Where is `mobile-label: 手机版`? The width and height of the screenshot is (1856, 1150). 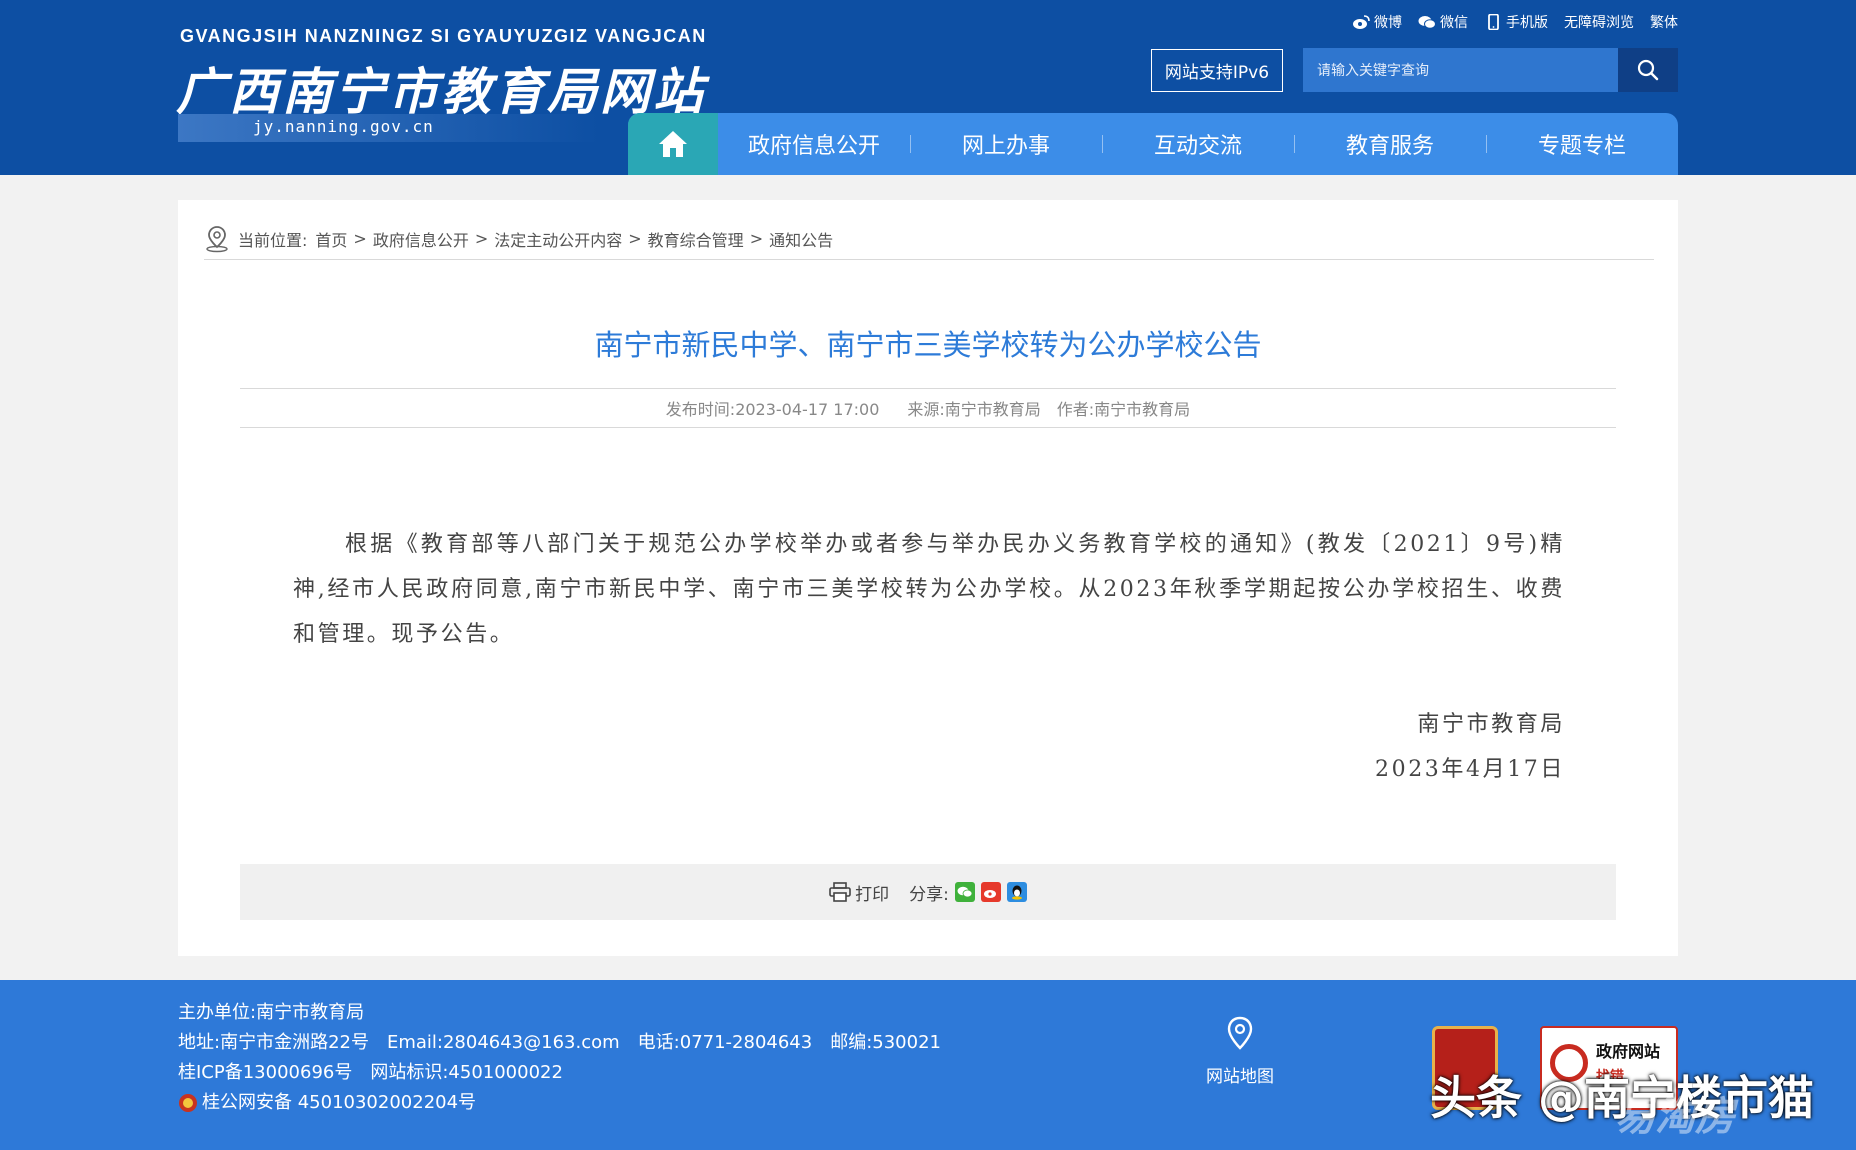
mobile-label: 手机版 is located at coordinates (1527, 23).